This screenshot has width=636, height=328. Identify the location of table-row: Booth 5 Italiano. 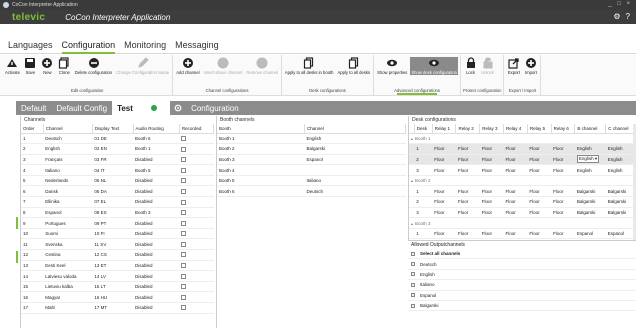
(311, 181).